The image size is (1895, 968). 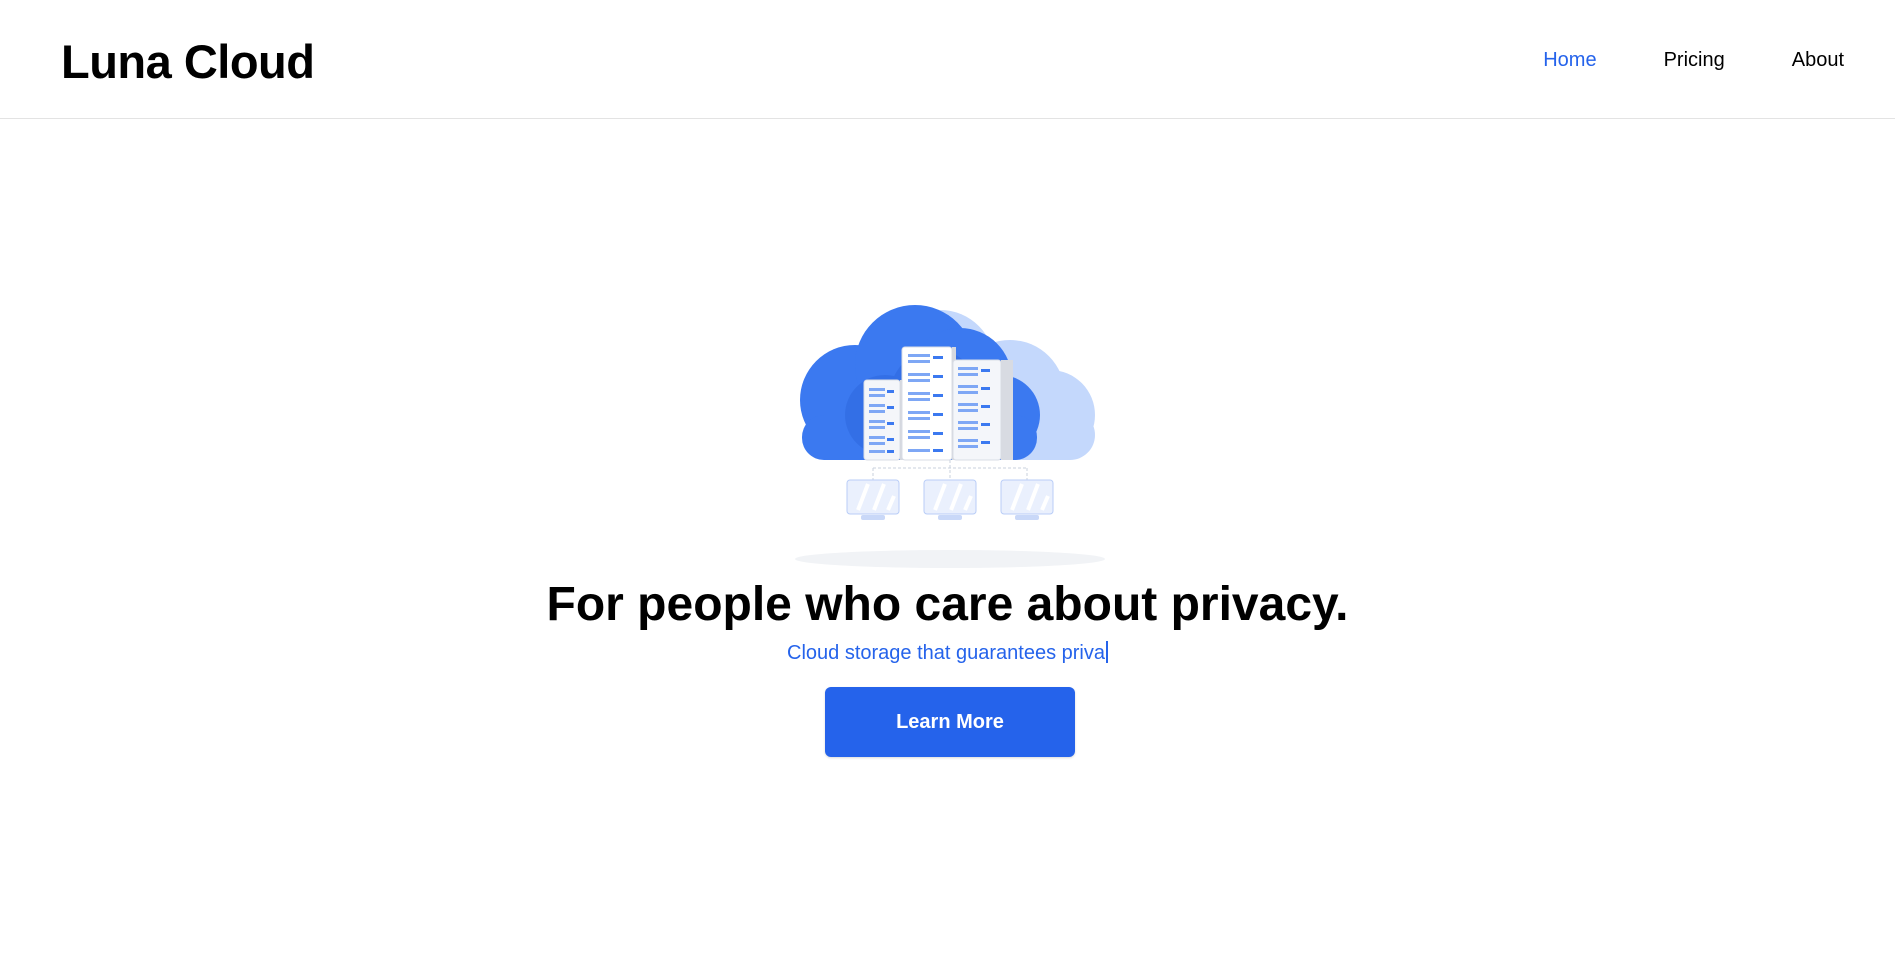 What do you see at coordinates (1694, 60) in the screenshot?
I see `nav-link-pricing: Pricing` at bounding box center [1694, 60].